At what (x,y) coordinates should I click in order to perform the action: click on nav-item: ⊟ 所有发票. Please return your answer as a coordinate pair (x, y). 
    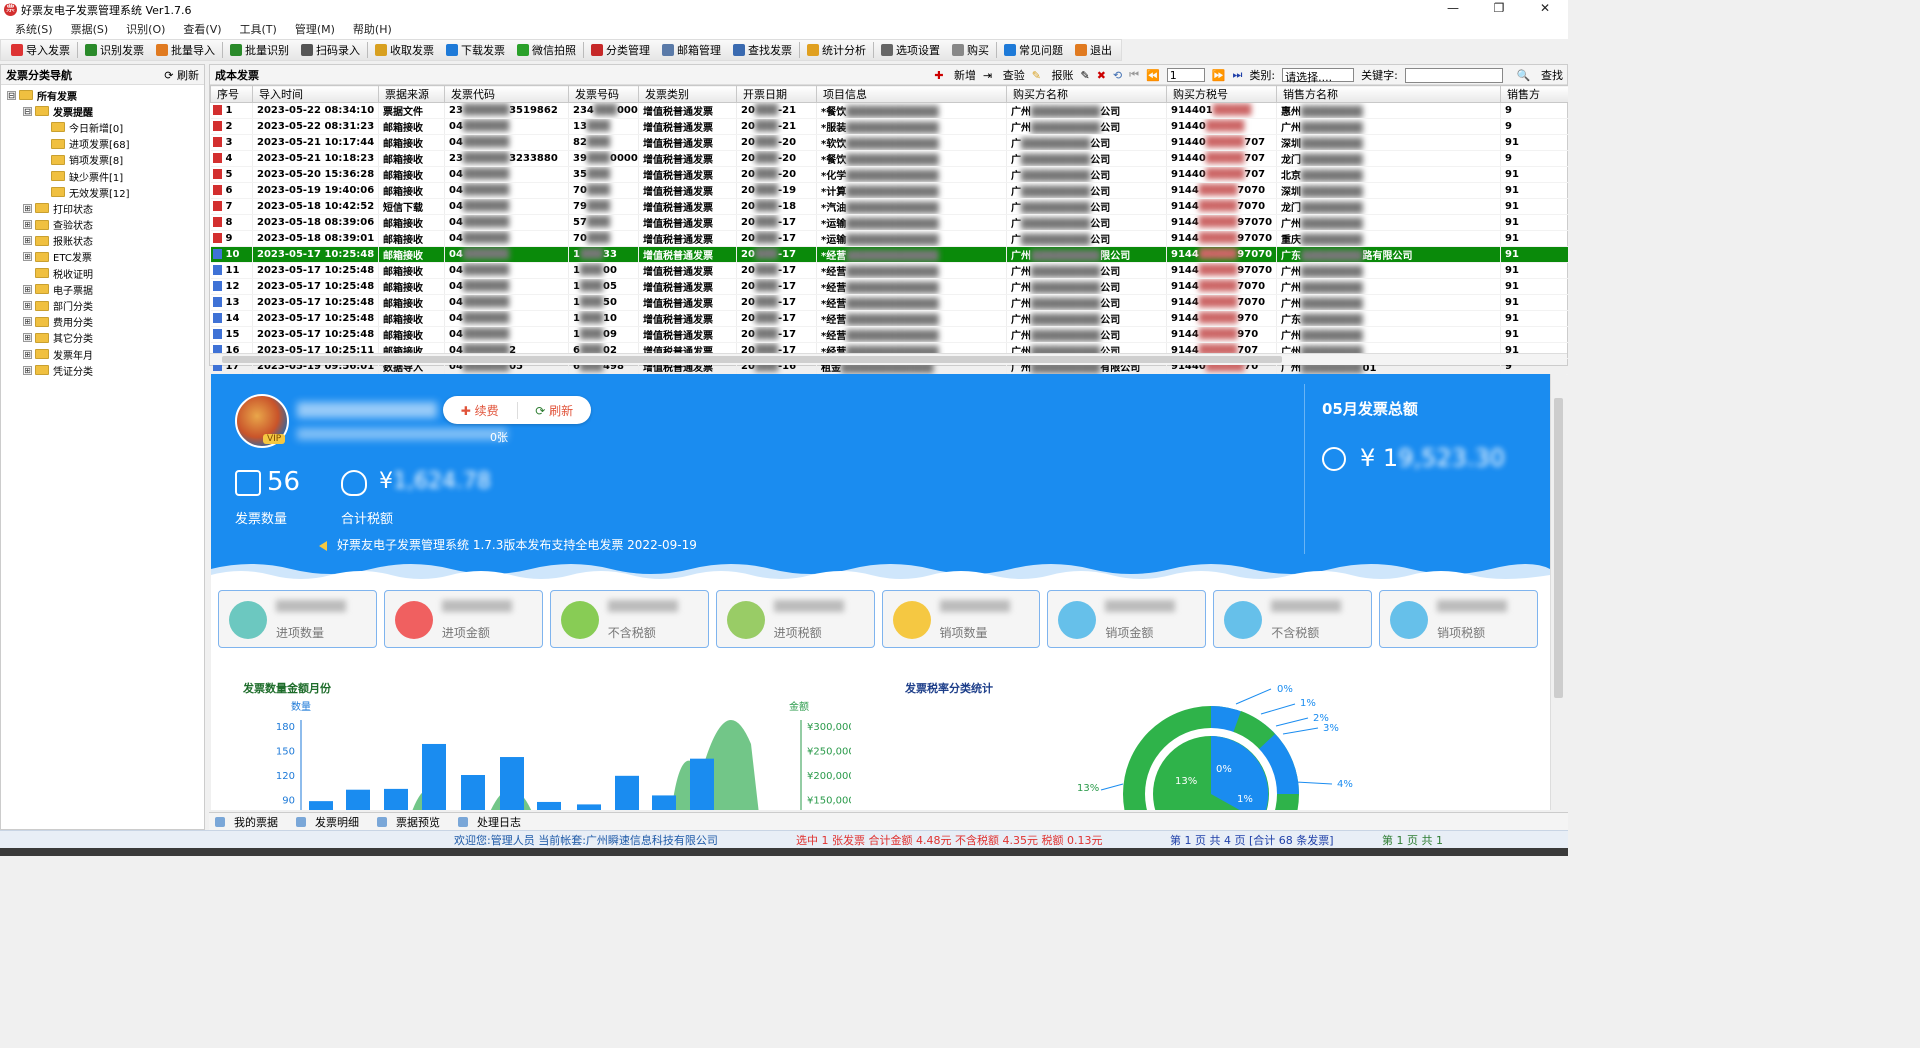
    Looking at the image, I should click on (102, 95).